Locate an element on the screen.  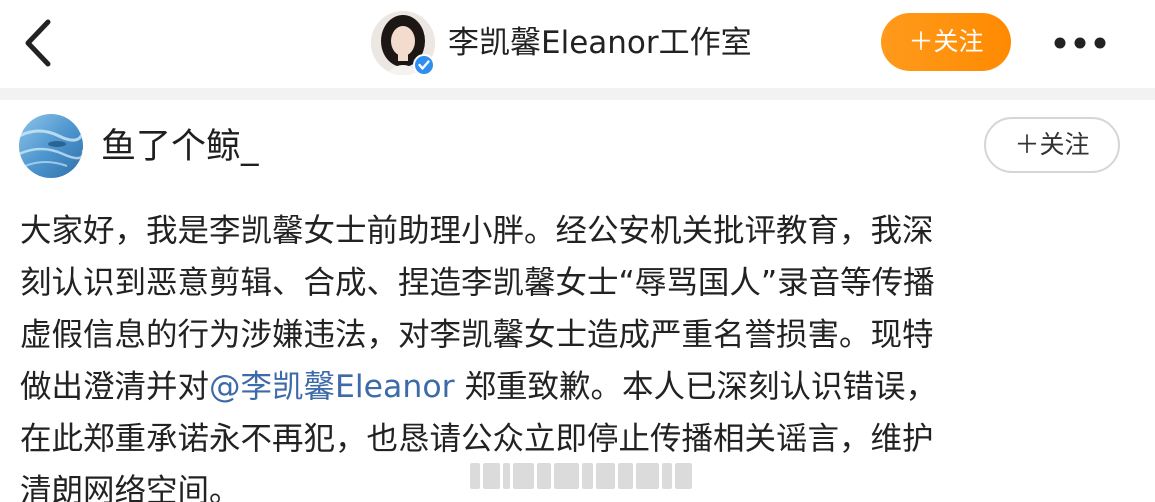
post-line-with-mention: 做出澄清并对@李凯馨Eleanor 郑重致歉。本人已深刻认识错误， is located at coordinates (580, 387).